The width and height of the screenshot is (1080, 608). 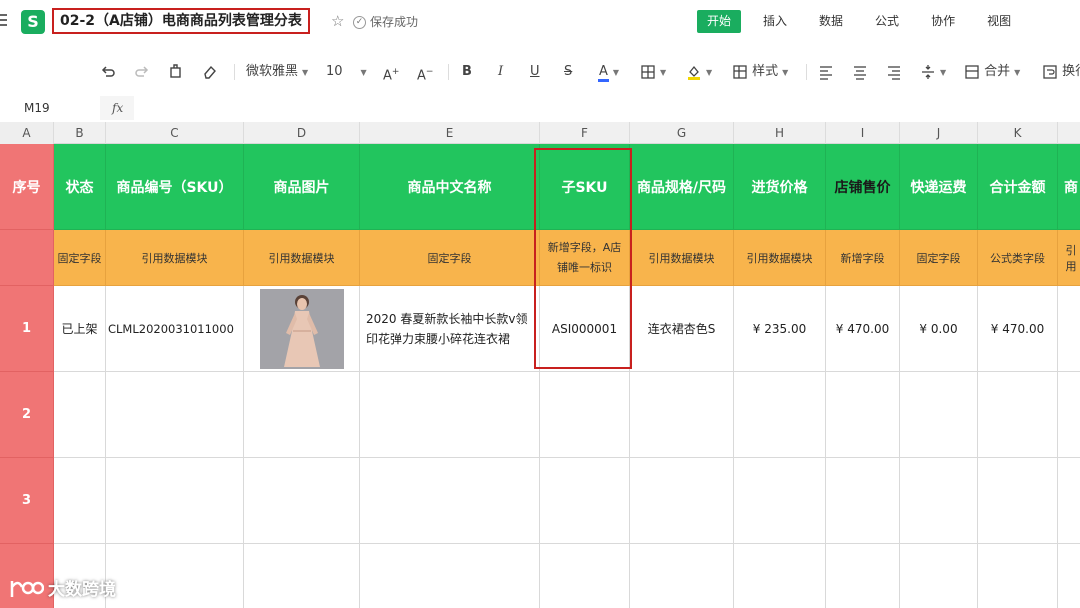 I want to click on merge-menu: 合并 ▼, so click(x=992, y=72).